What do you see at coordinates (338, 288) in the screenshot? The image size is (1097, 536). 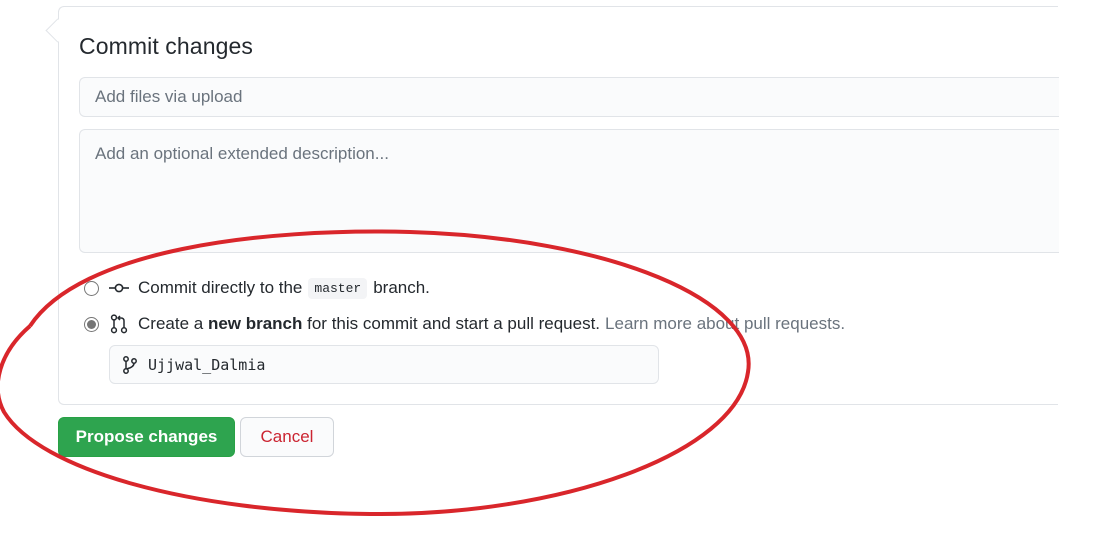 I see `branch-name-code: master` at bounding box center [338, 288].